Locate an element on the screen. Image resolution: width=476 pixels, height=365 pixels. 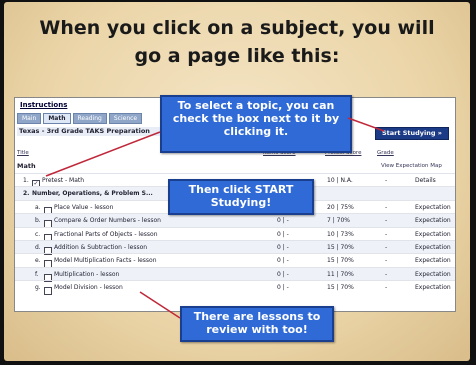
checkbox-icon is located at coordinates (48, 291).